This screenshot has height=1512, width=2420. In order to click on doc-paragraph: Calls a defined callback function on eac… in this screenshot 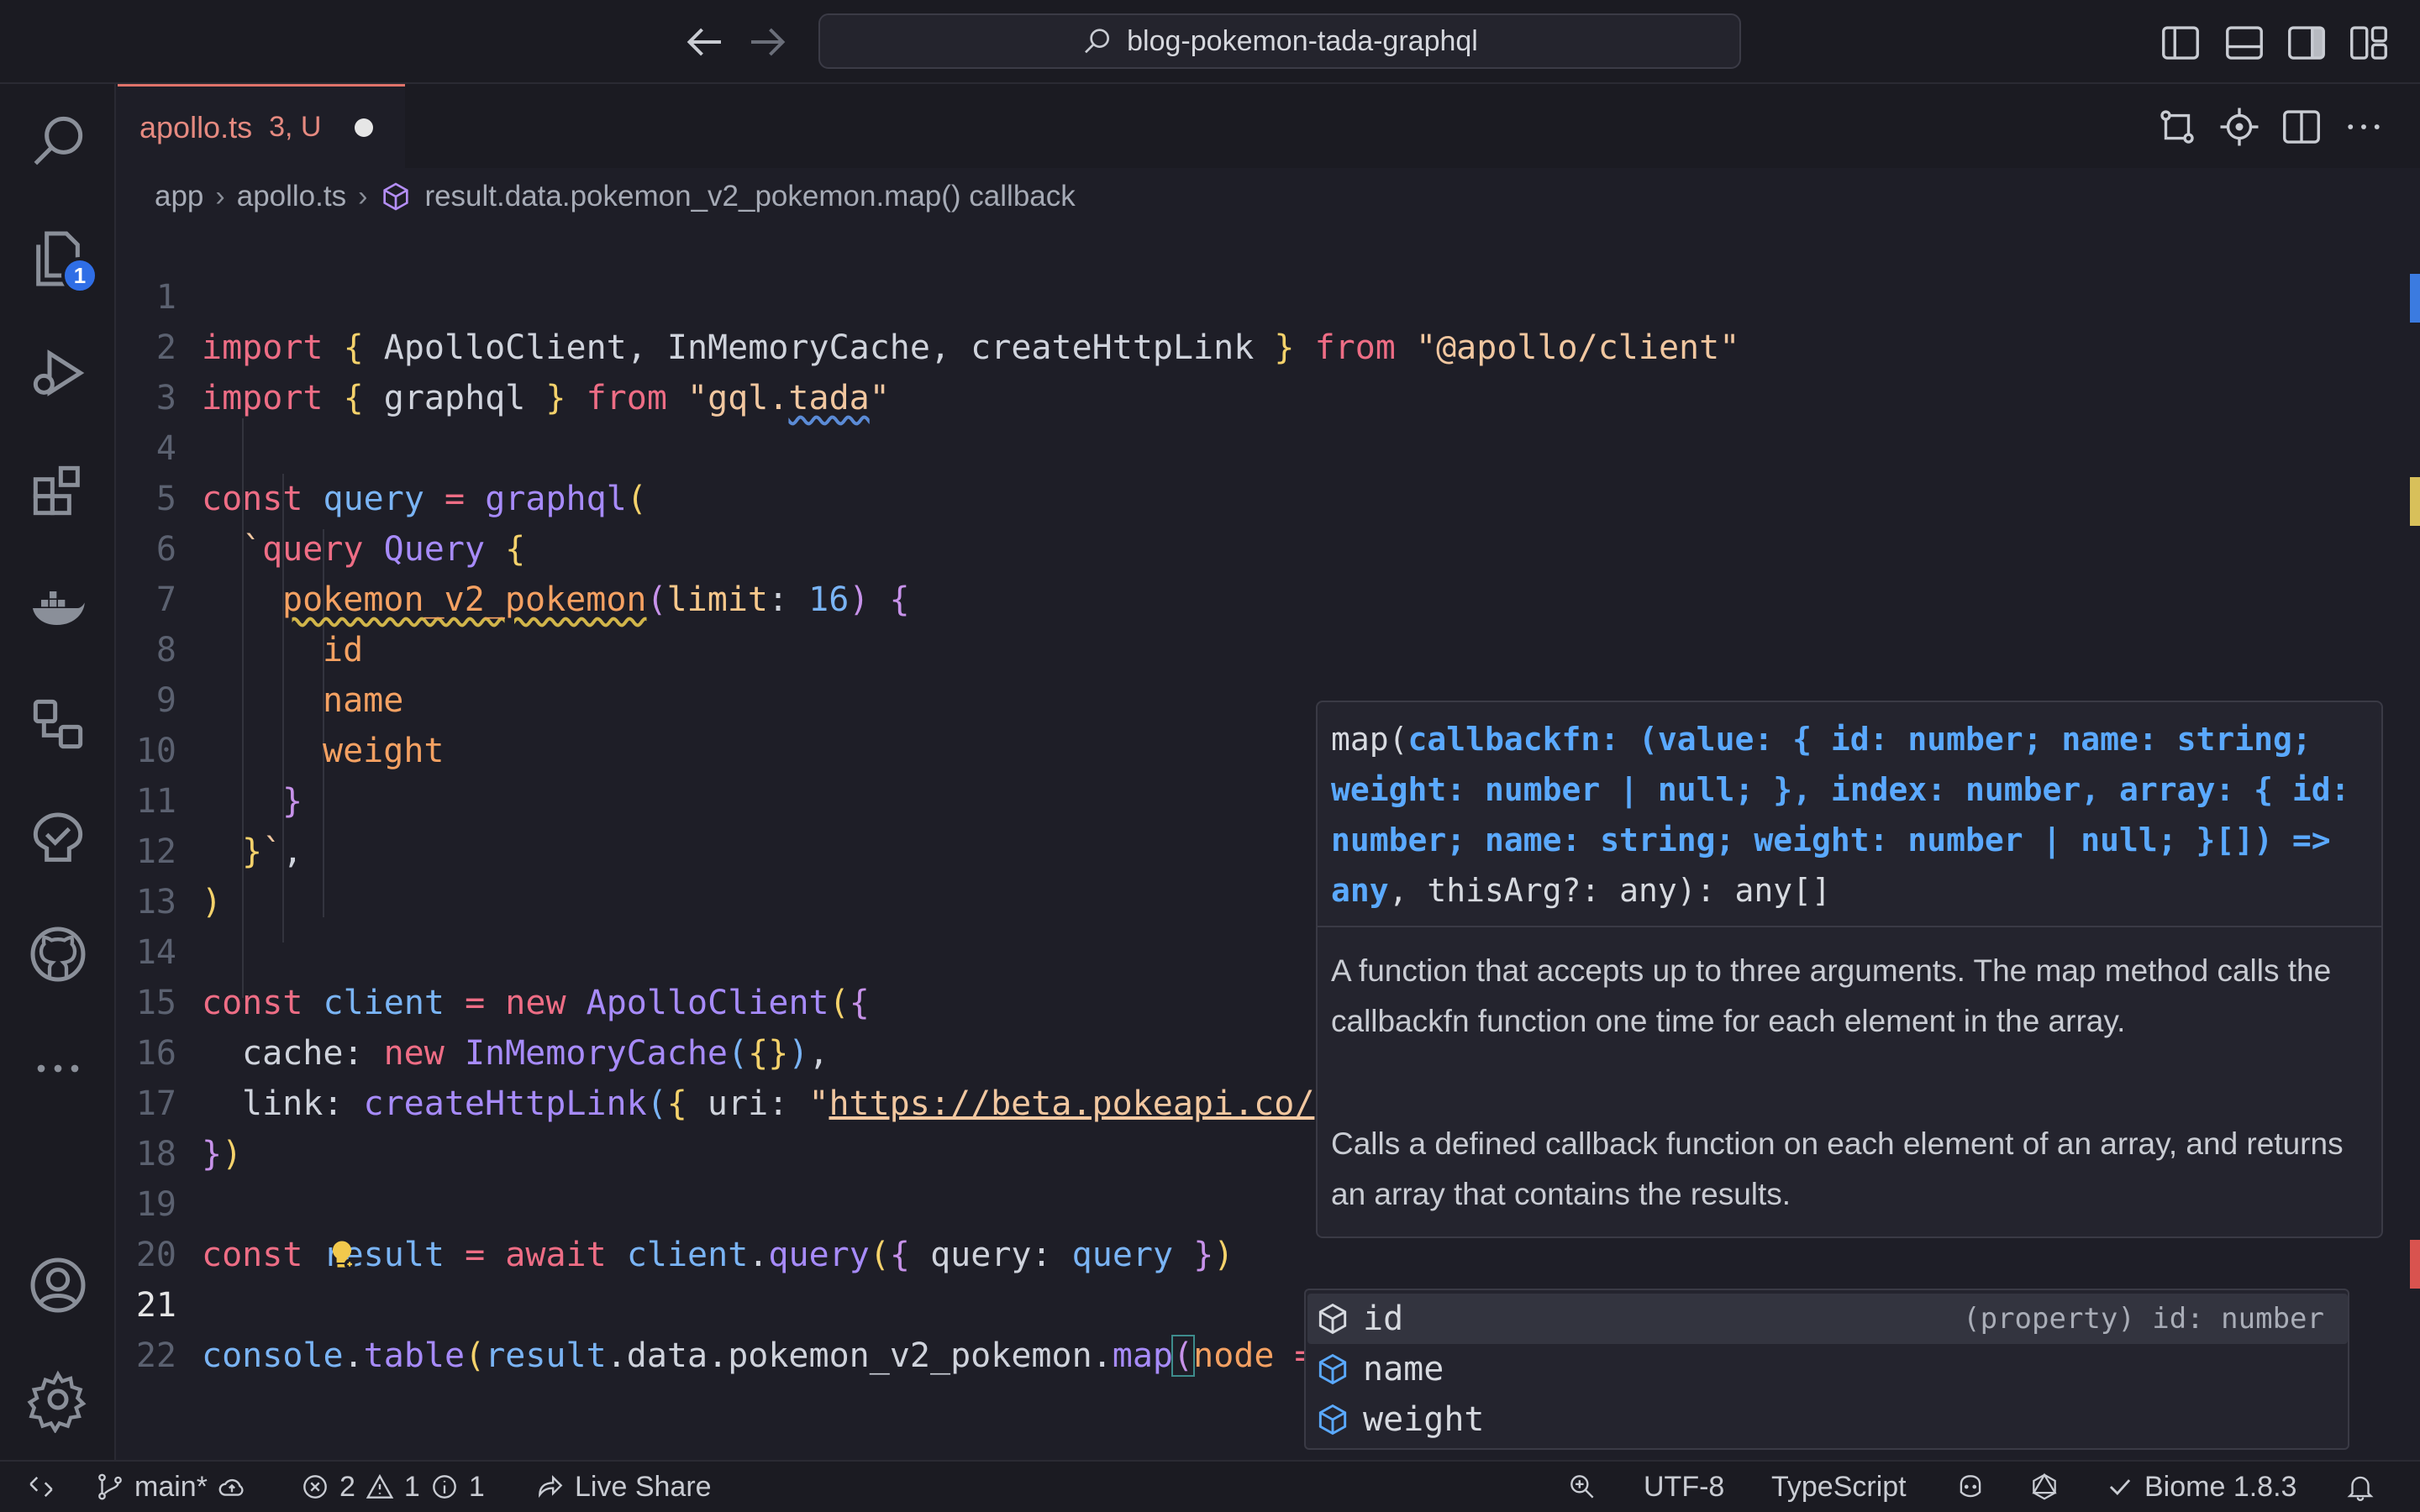, I will do `click(1838, 1168)`.